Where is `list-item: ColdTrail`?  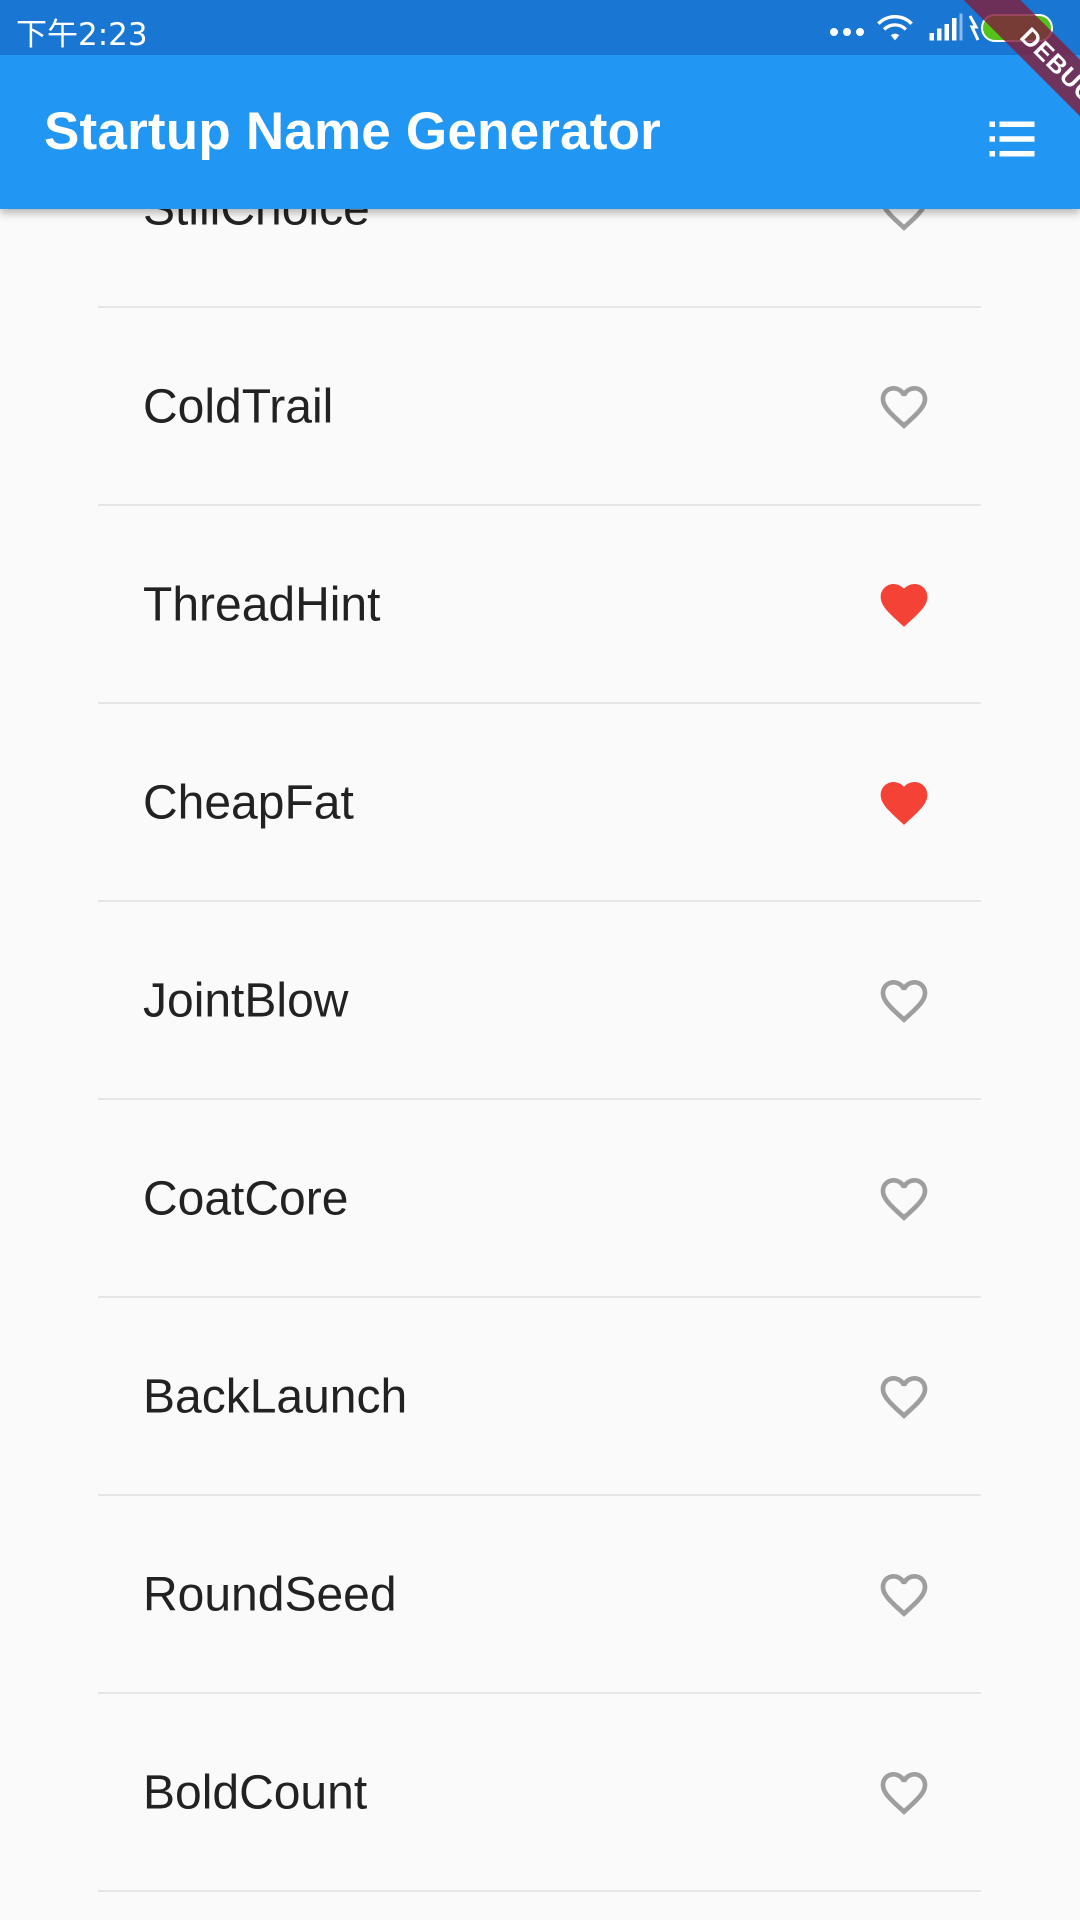 list-item: ColdTrail is located at coordinates (540, 407).